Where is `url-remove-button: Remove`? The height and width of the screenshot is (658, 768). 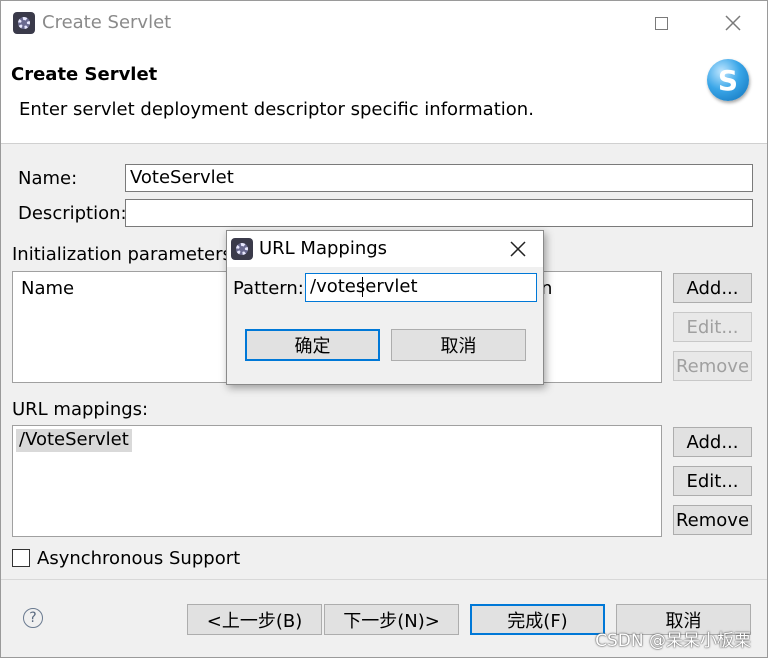 url-remove-button: Remove is located at coordinates (712, 520).